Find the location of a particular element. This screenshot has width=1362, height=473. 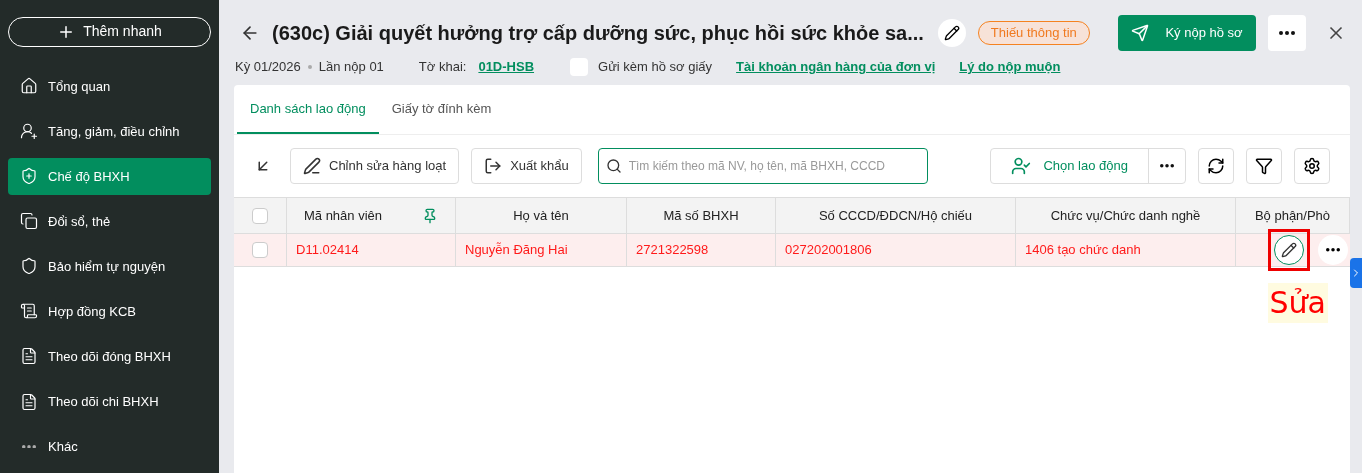

sidebar-item: Tổng quan is located at coordinates (109, 86).